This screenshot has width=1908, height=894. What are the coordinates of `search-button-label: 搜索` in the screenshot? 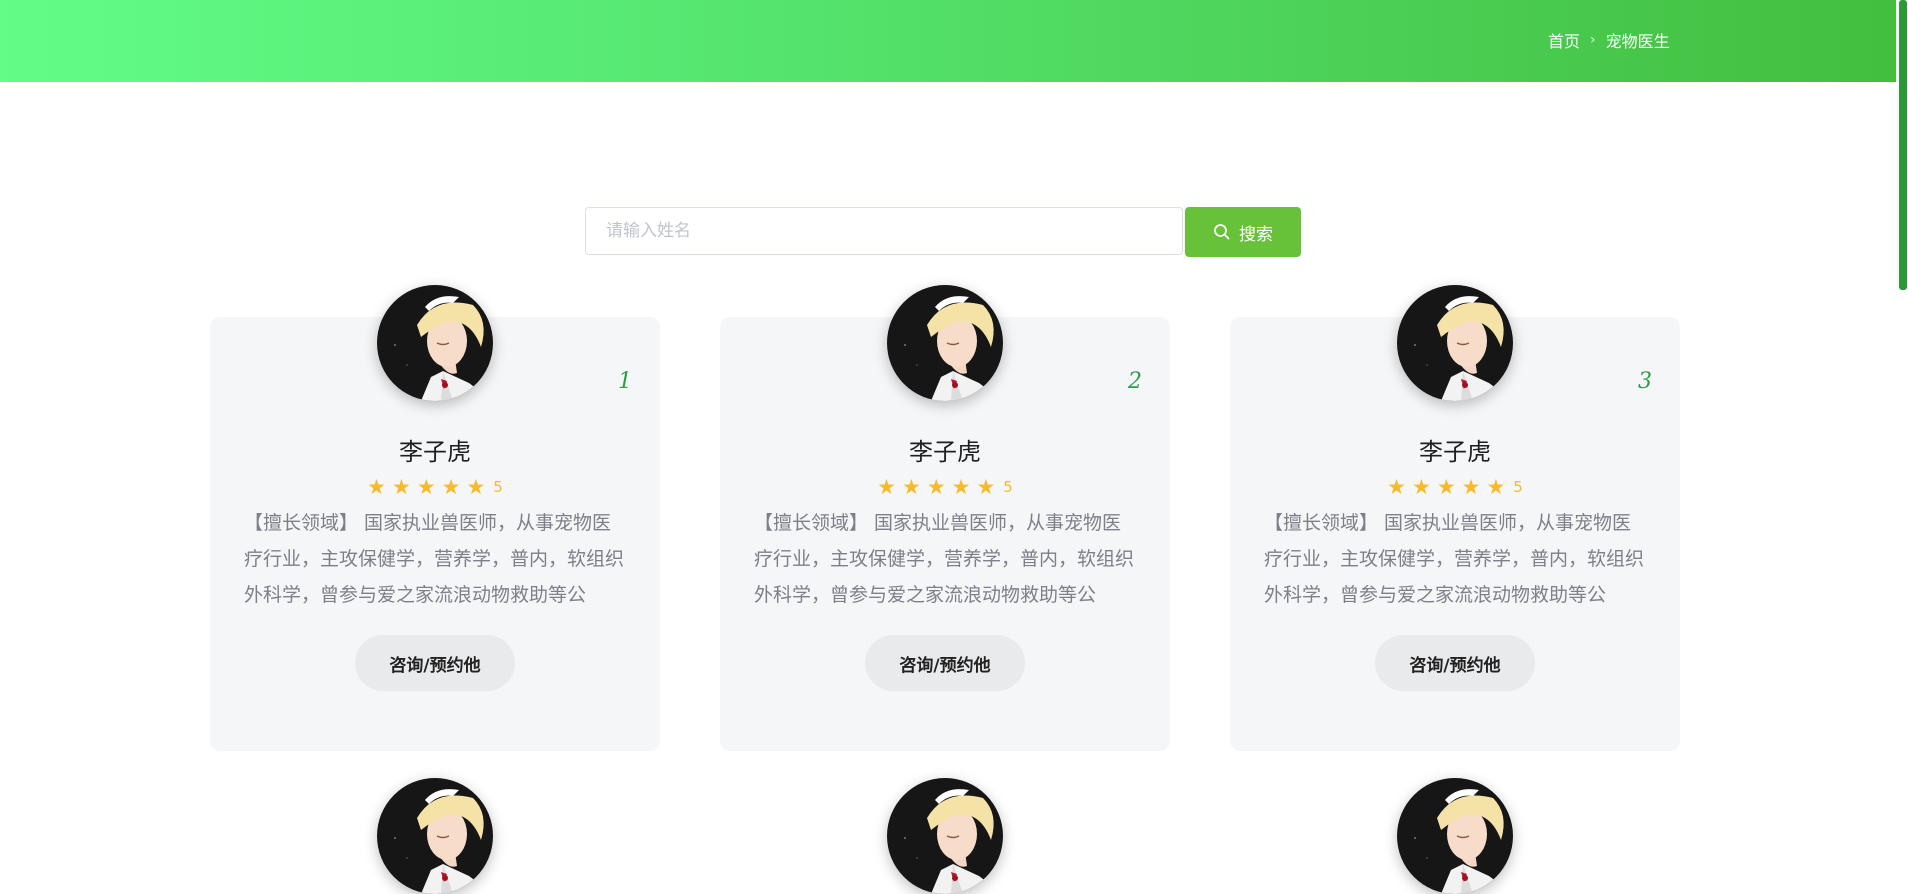 It's located at (1256, 234).